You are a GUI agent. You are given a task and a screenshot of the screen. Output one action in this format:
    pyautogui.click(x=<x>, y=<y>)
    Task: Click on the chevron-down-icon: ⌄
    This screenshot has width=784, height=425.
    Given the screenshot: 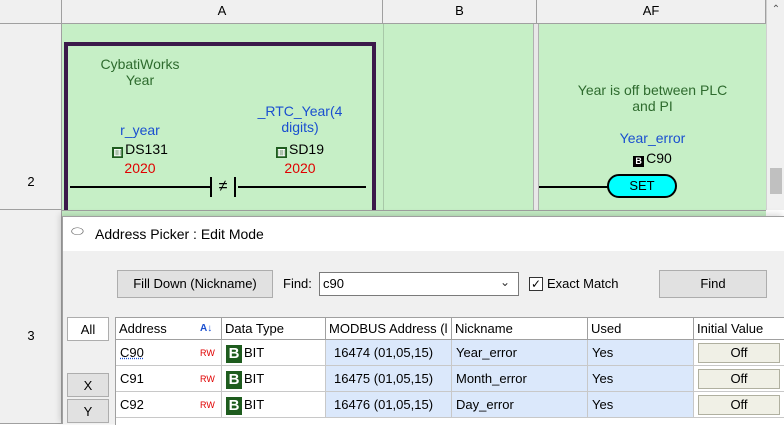 What is the action you would take?
    pyautogui.click(x=505, y=282)
    